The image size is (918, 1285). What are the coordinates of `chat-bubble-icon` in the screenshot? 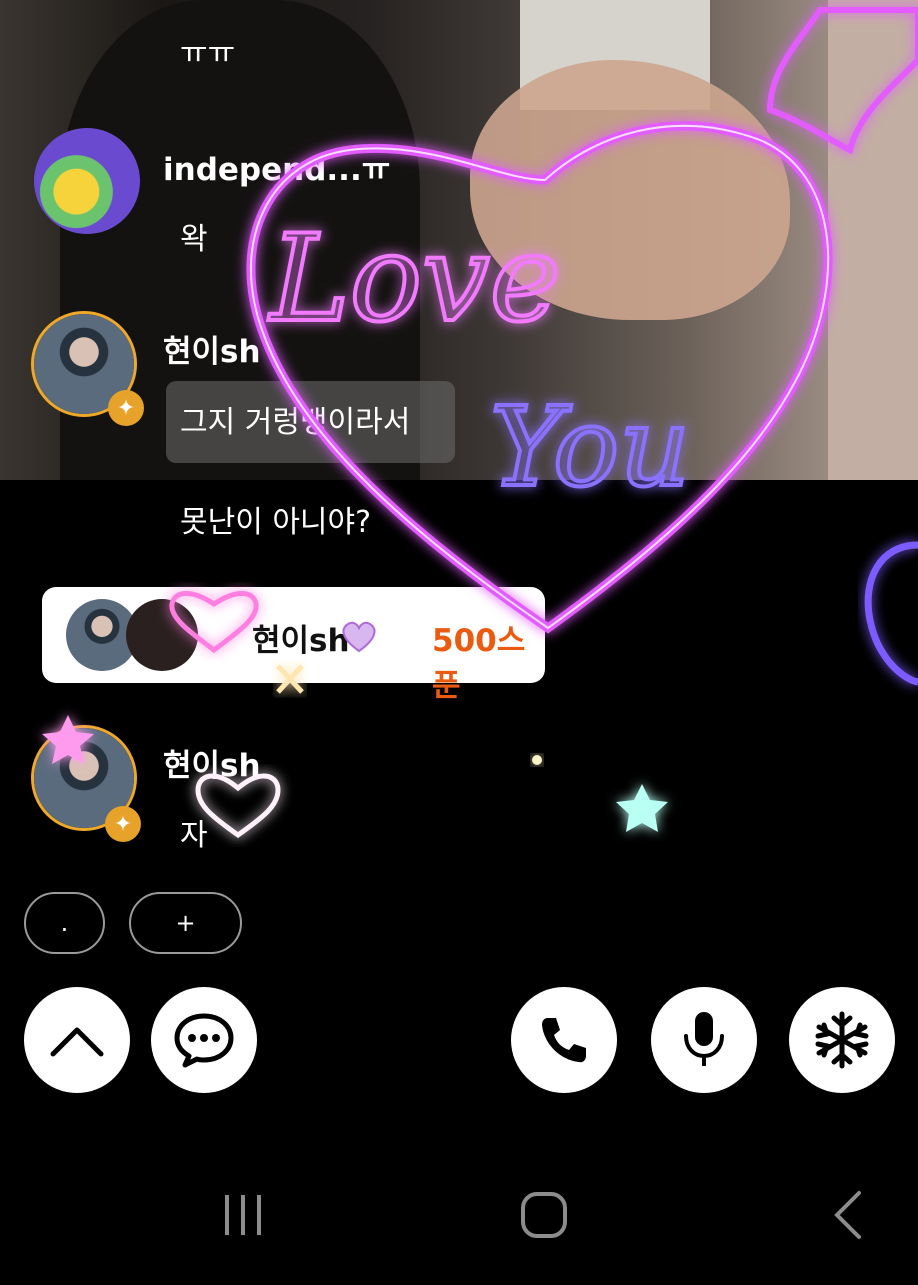 It's located at (204, 1040).